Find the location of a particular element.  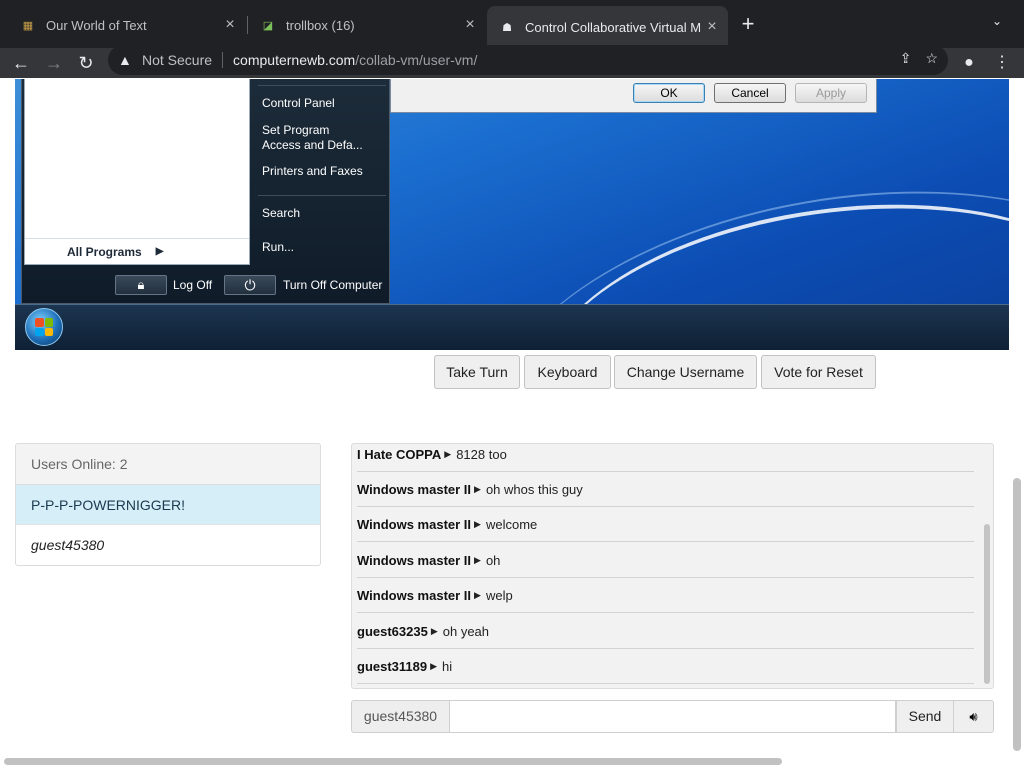

chat-message-text: oh whos this guy is located at coordinates (534, 489).